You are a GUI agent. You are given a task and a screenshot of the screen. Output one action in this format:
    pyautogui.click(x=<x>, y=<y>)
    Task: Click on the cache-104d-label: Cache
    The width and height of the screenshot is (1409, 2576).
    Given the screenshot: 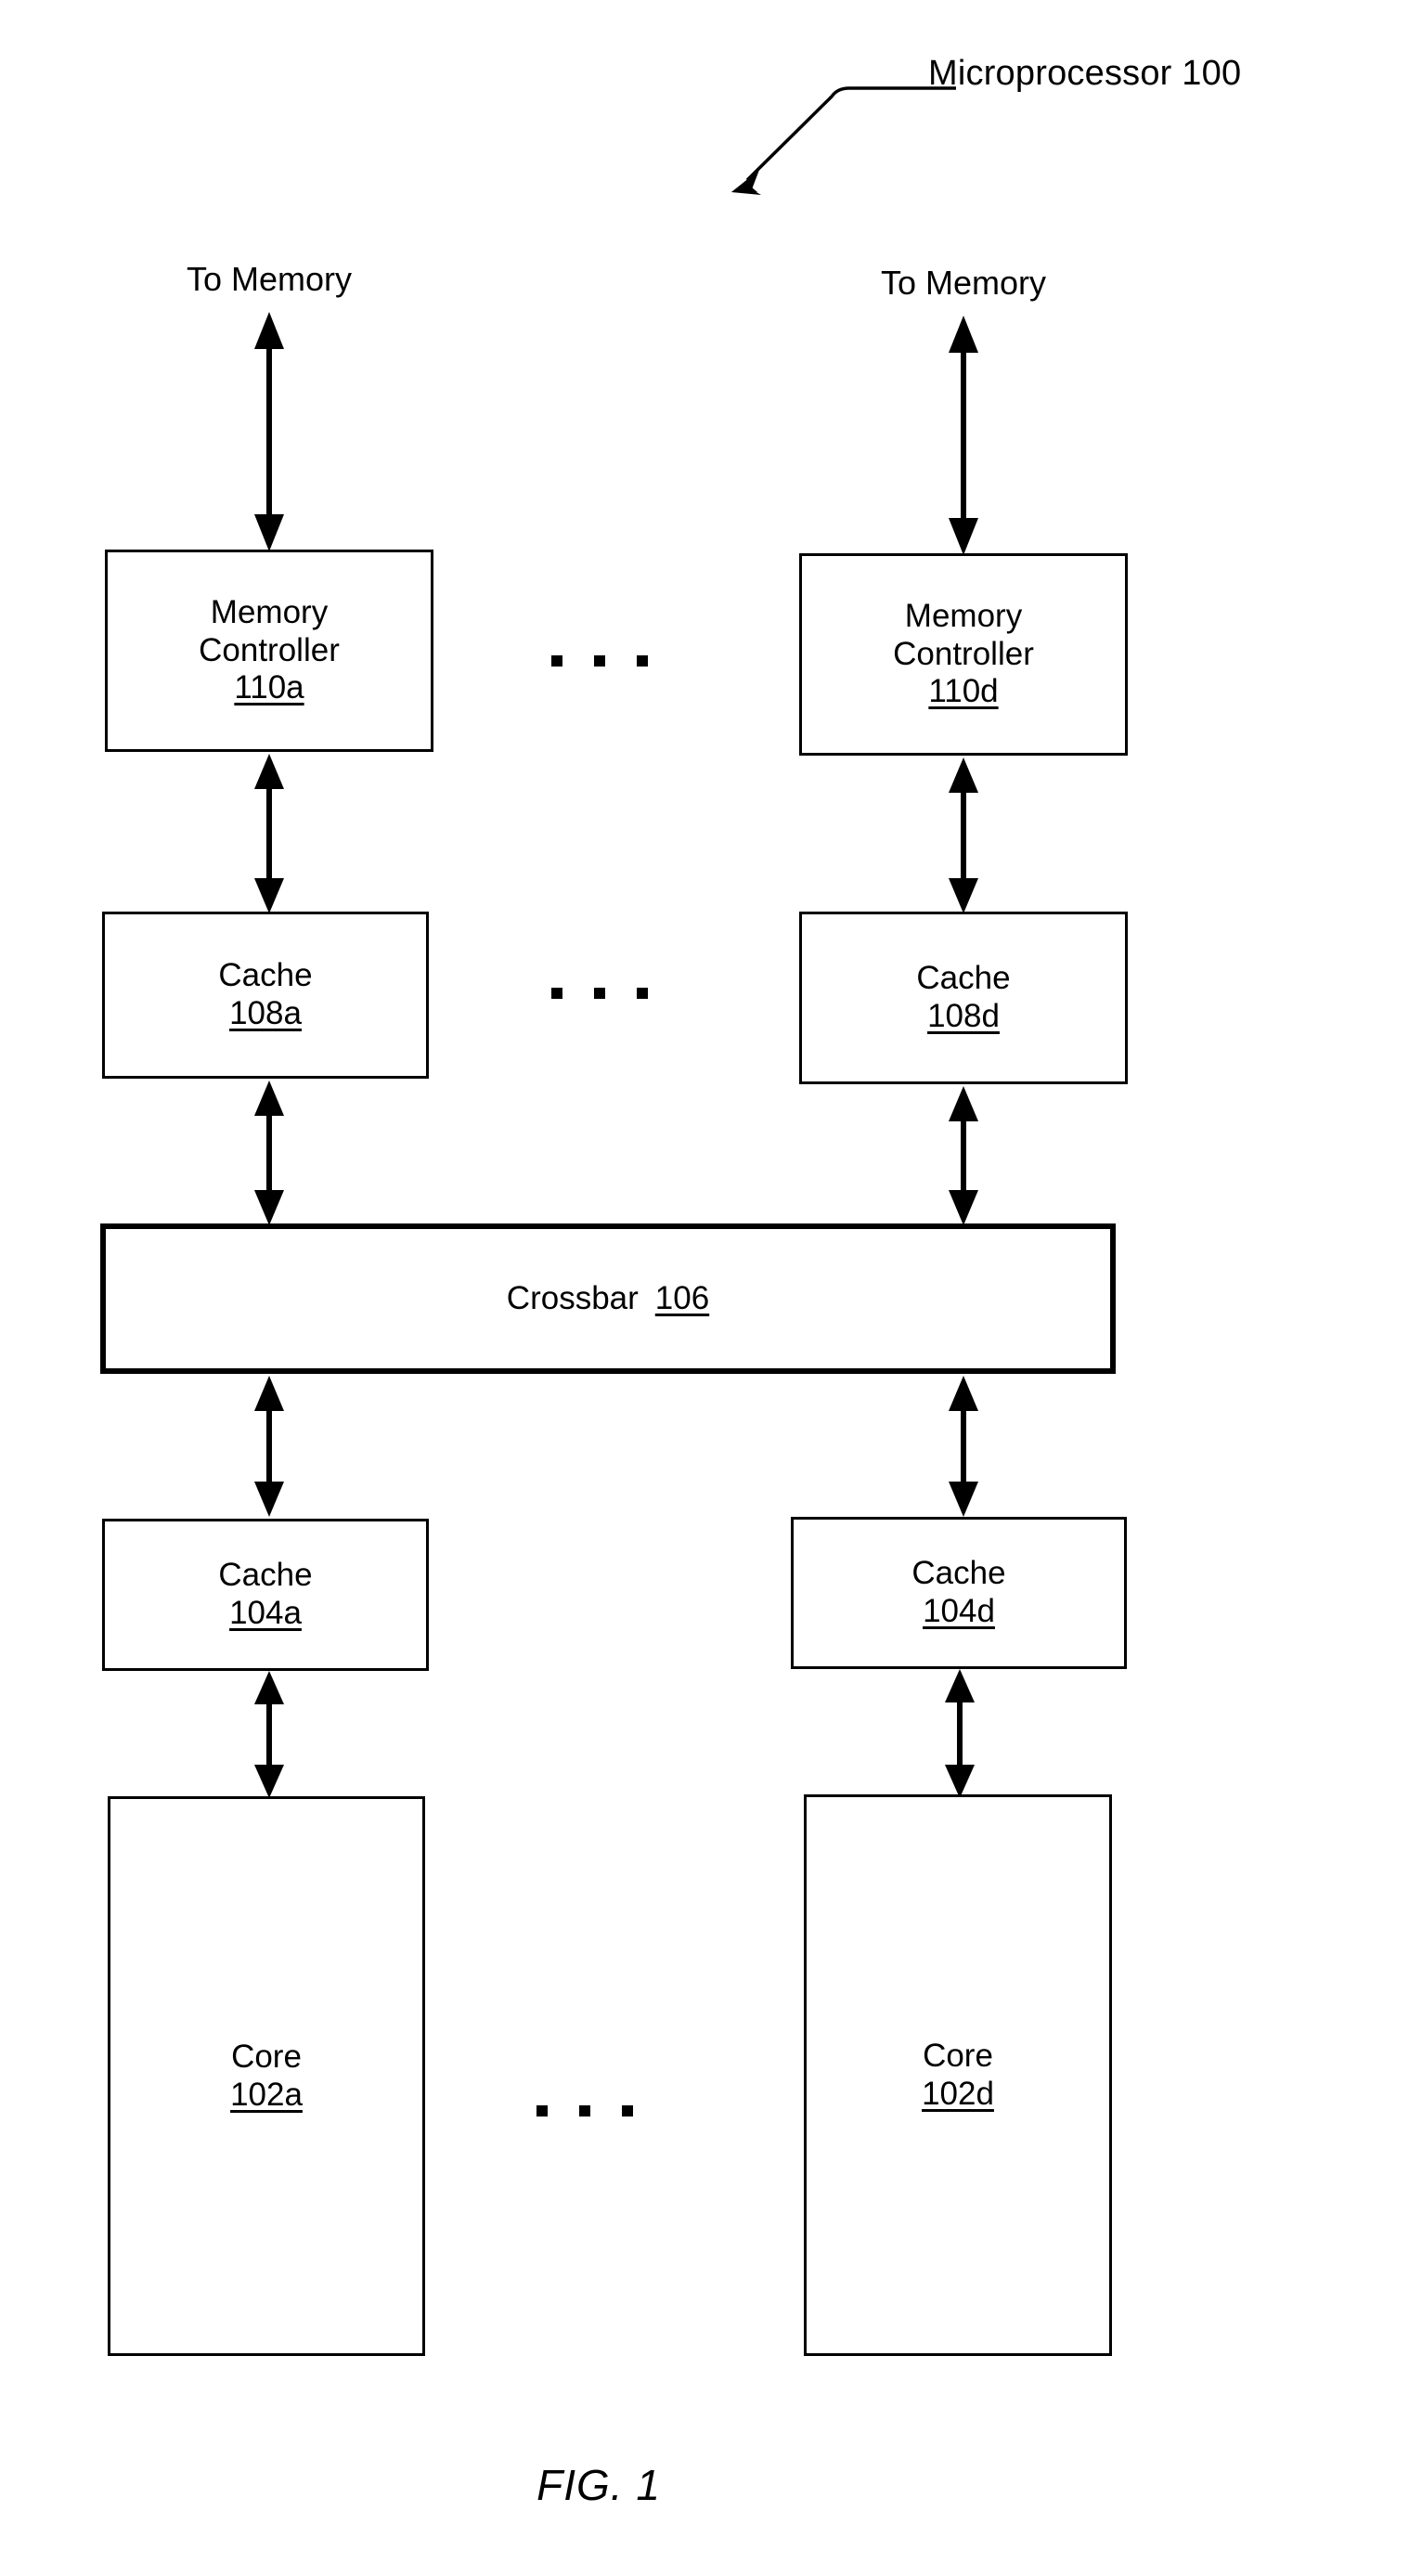 What is the action you would take?
    pyautogui.click(x=959, y=1573)
    